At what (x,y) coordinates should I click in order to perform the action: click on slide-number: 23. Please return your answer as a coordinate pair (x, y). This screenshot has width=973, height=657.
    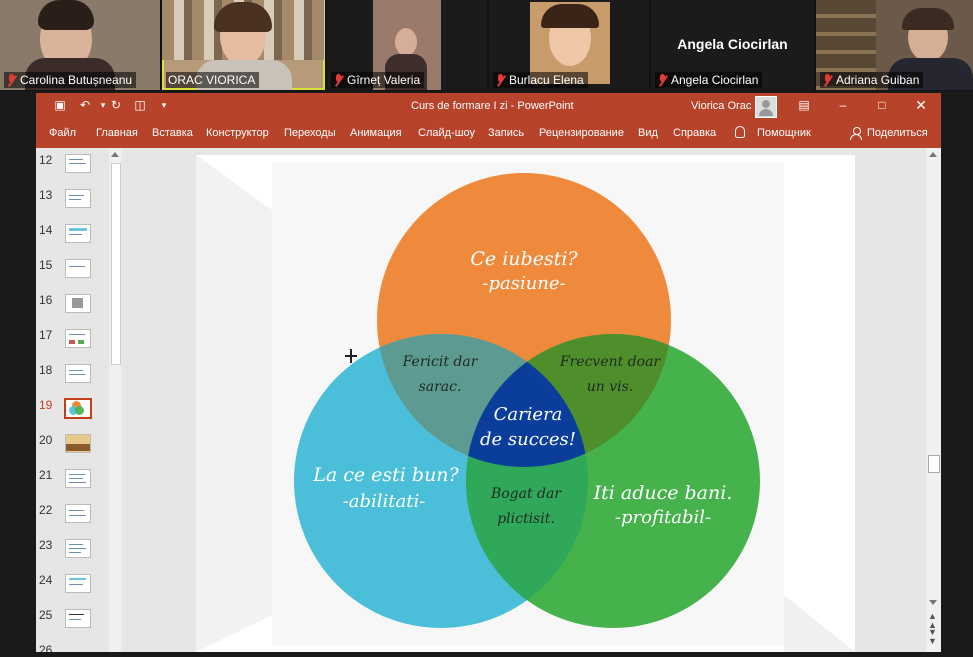
    Looking at the image, I should click on (46, 545).